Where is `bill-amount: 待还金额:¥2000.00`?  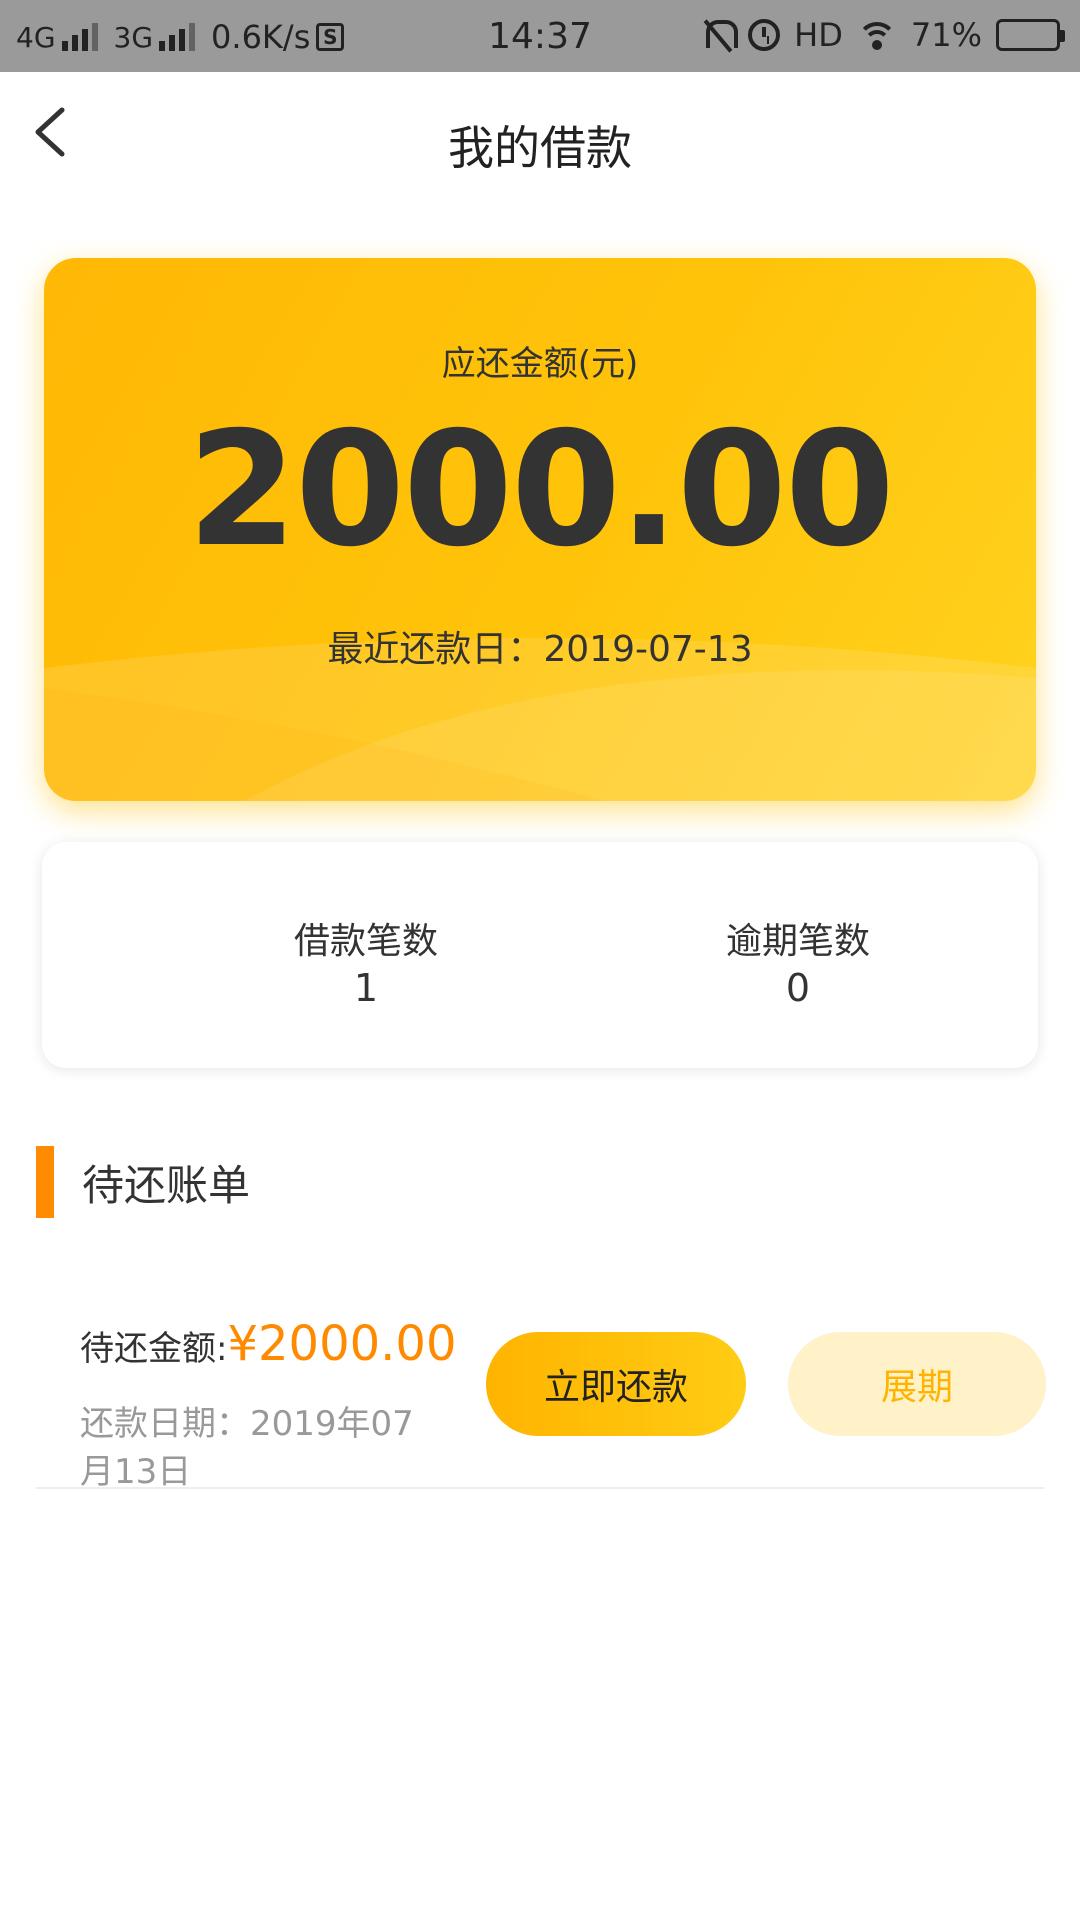
bill-amount: 待还金额:¥2000.00 is located at coordinates (268, 1344).